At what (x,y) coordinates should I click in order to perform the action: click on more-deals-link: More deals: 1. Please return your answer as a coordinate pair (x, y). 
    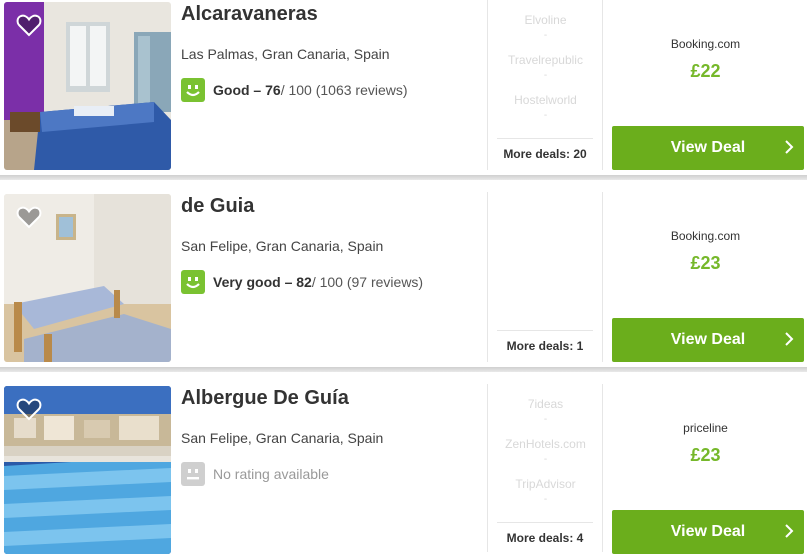
    Looking at the image, I should click on (545, 341).